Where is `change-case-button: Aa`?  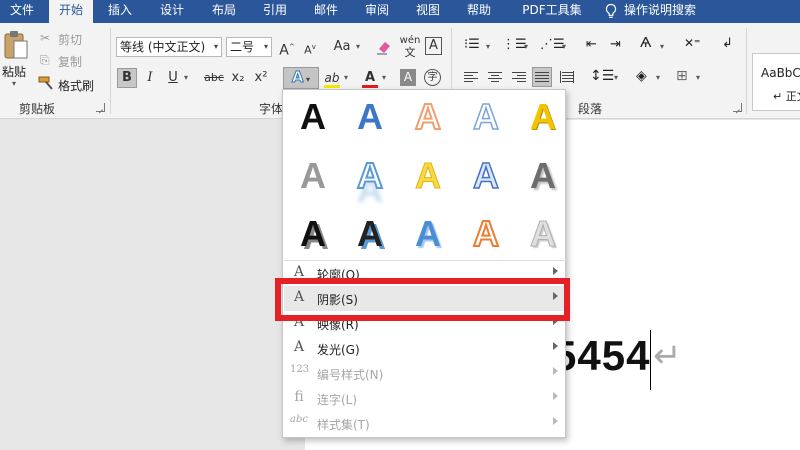 change-case-button: Aa is located at coordinates (342, 47).